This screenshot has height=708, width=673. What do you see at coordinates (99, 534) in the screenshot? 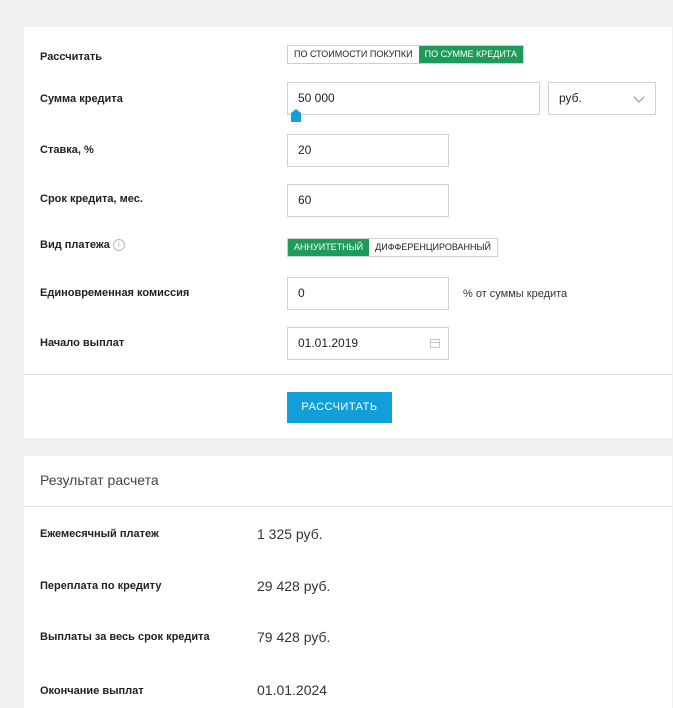
I see `monthly-payment-label: Ежемесячный платеж` at bounding box center [99, 534].